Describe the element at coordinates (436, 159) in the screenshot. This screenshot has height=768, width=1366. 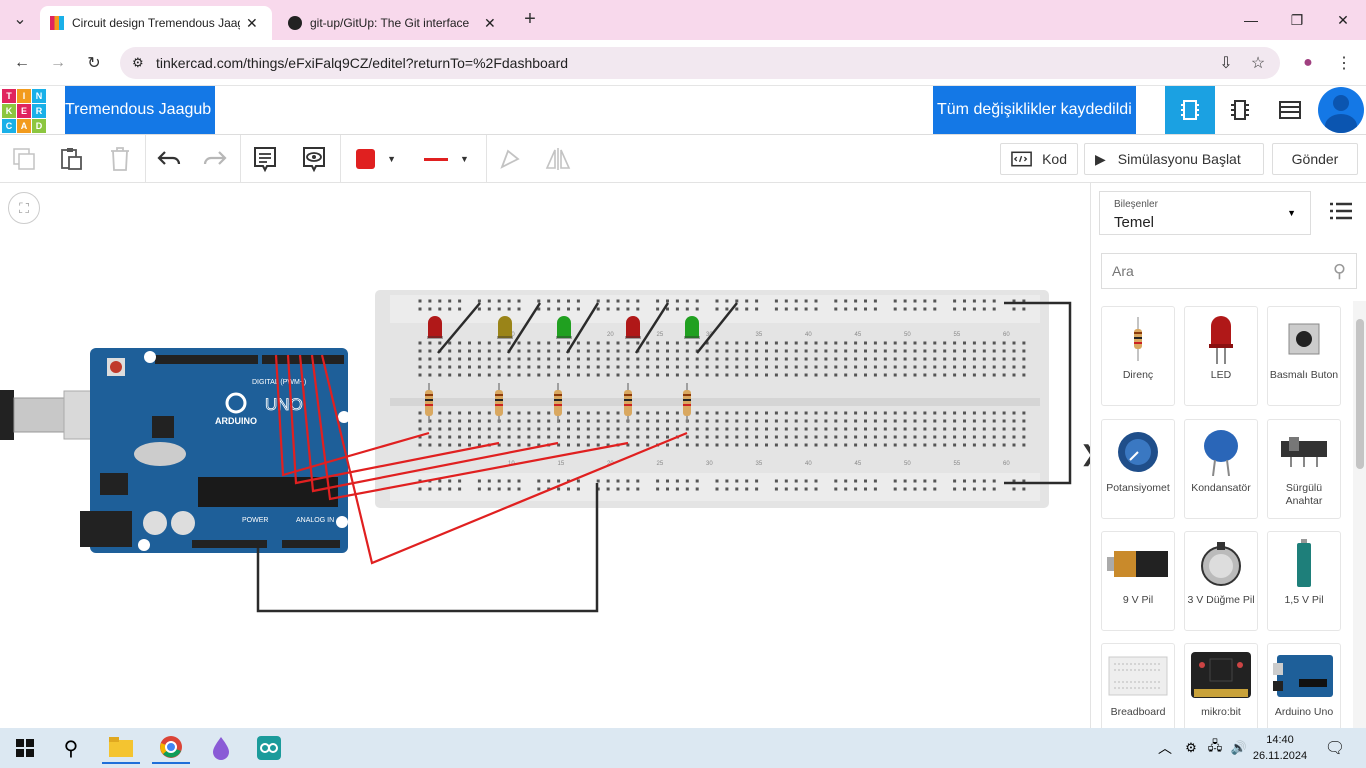
I see `wire-type-icon` at that location.